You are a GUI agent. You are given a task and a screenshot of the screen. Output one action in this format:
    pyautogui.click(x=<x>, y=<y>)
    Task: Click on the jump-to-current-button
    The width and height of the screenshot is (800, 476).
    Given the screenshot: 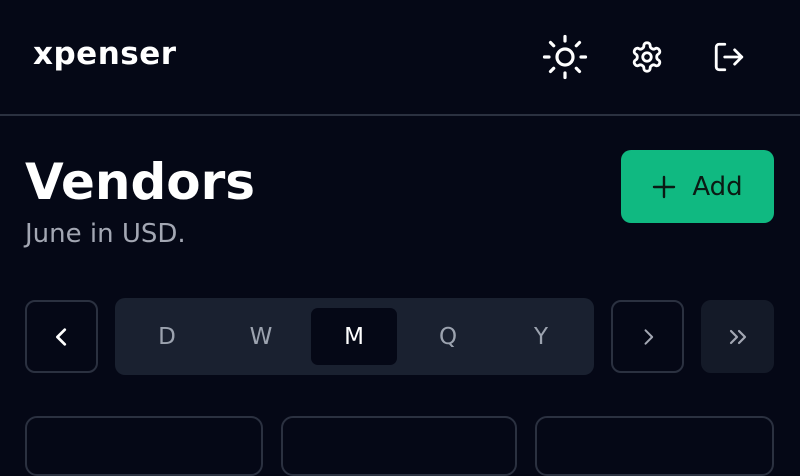 What is the action you would take?
    pyautogui.click(x=737, y=336)
    